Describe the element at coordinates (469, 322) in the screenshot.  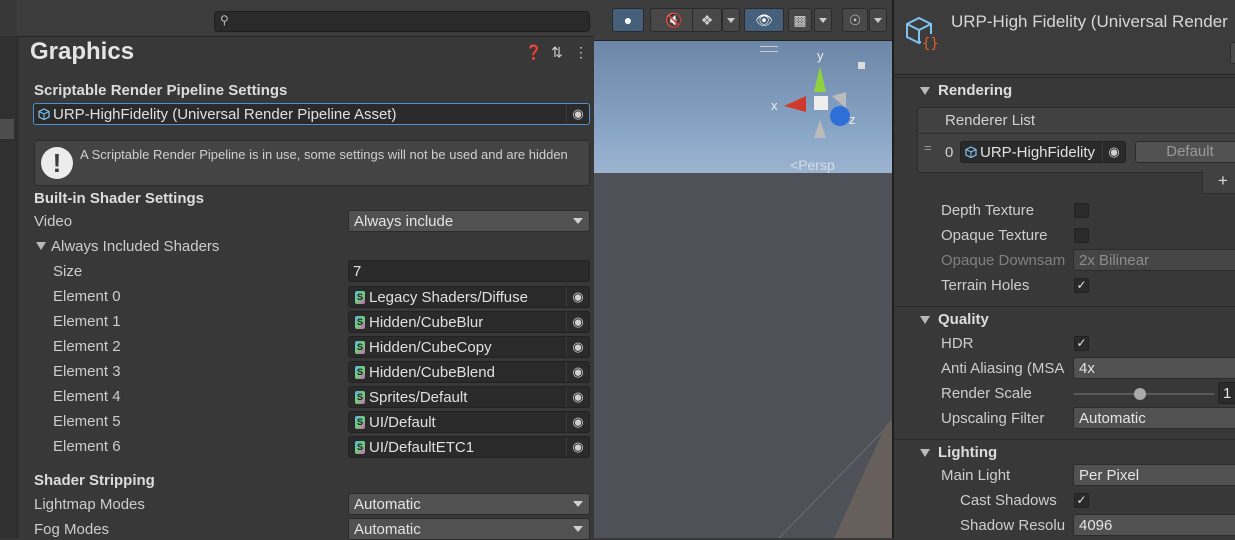
I see `shader-field: S Hidden/CubeBlur ◉` at that location.